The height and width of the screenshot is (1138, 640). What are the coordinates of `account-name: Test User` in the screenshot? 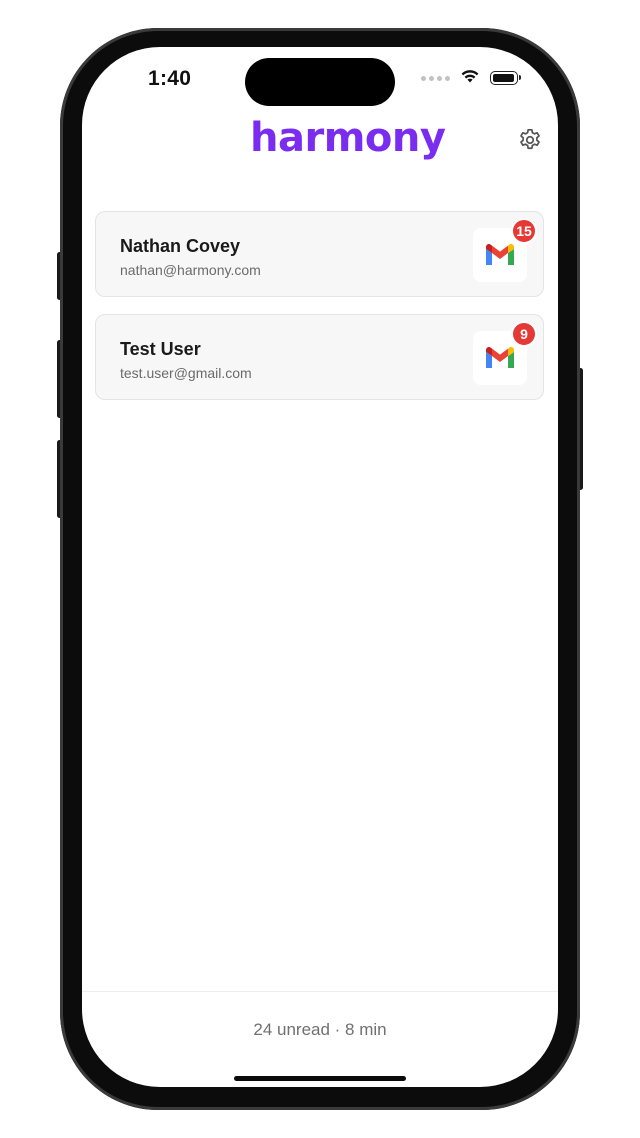 It's located at (160, 349).